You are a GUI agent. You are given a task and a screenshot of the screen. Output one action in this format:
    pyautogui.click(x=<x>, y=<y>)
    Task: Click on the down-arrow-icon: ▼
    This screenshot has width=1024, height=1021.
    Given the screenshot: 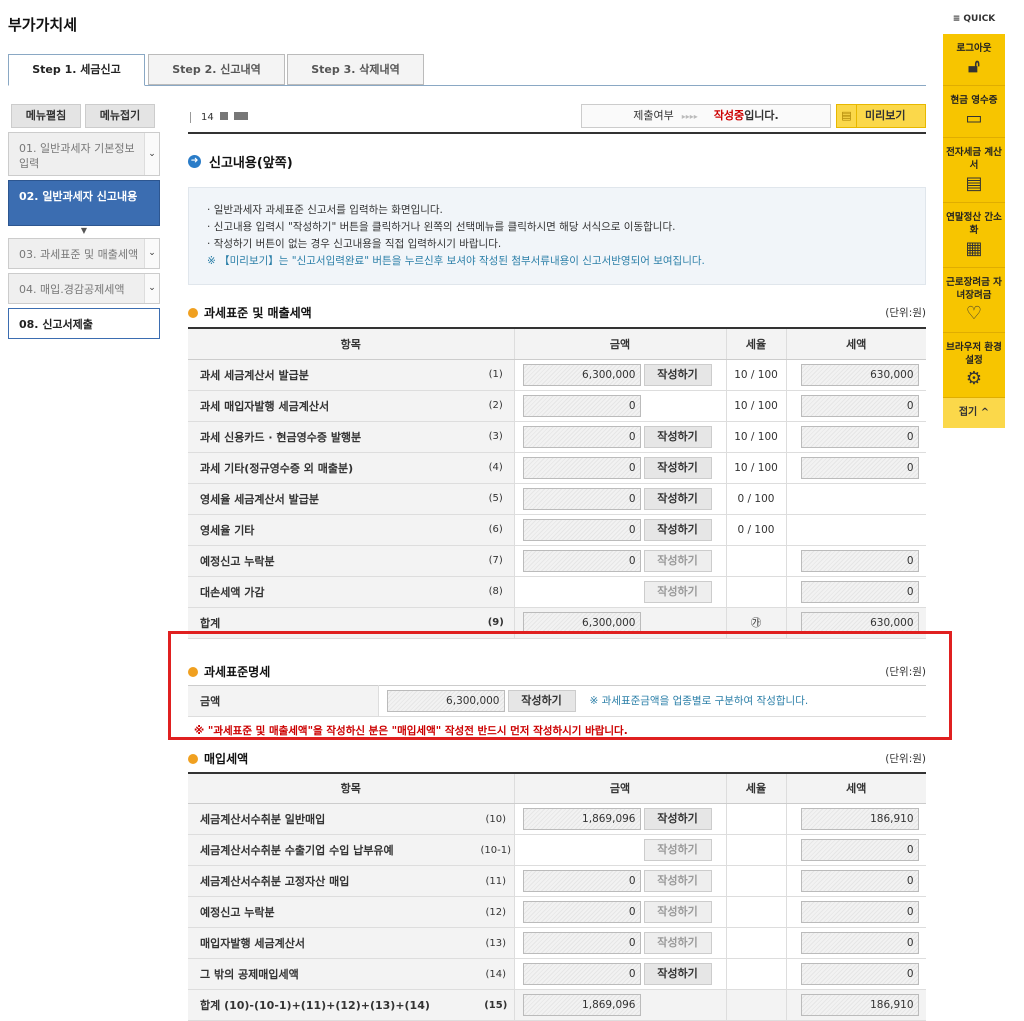 What is the action you would take?
    pyautogui.click(x=84, y=231)
    